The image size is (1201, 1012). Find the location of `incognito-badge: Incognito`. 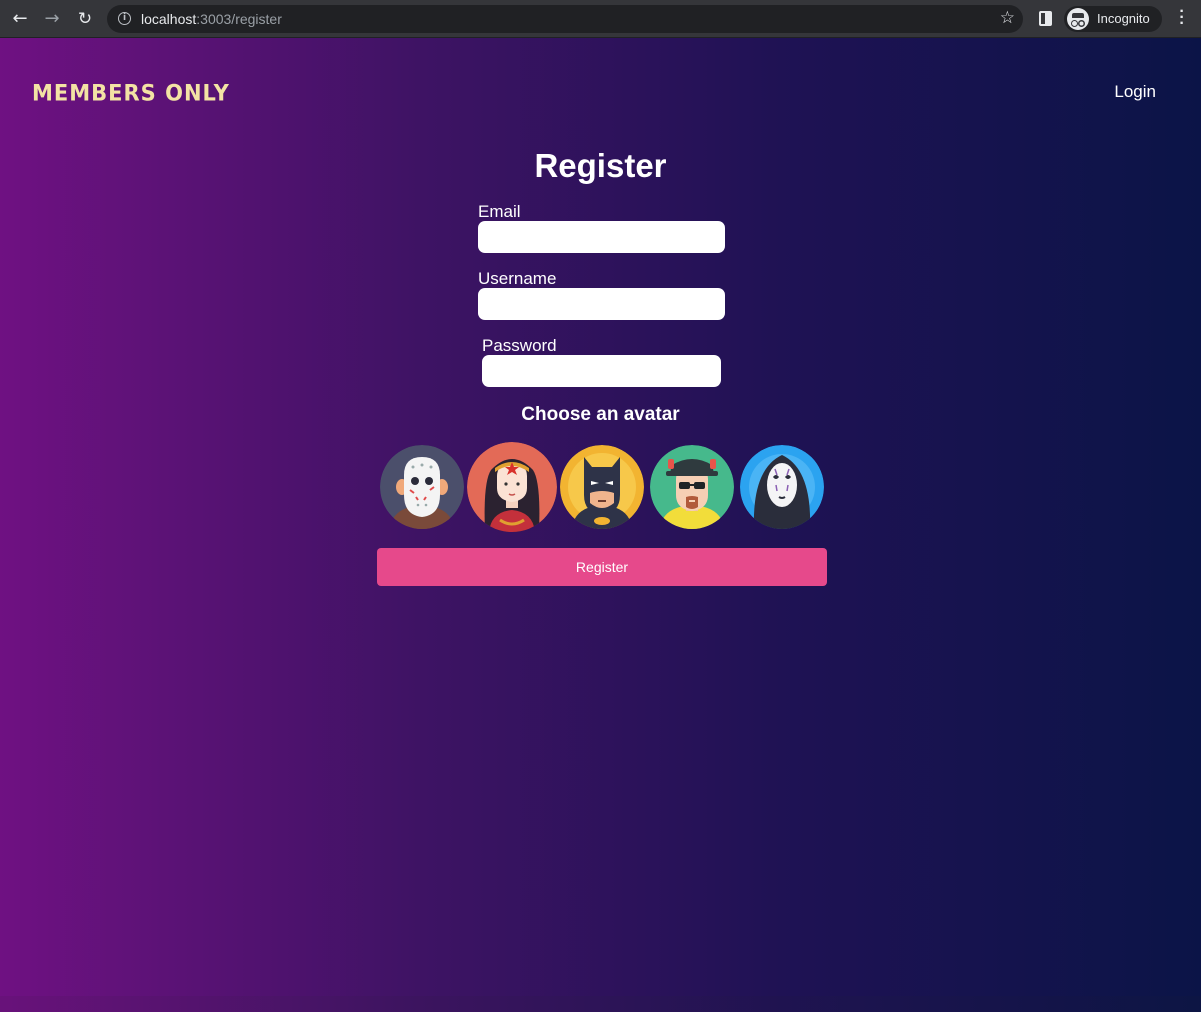

incognito-badge: Incognito is located at coordinates (1113, 19).